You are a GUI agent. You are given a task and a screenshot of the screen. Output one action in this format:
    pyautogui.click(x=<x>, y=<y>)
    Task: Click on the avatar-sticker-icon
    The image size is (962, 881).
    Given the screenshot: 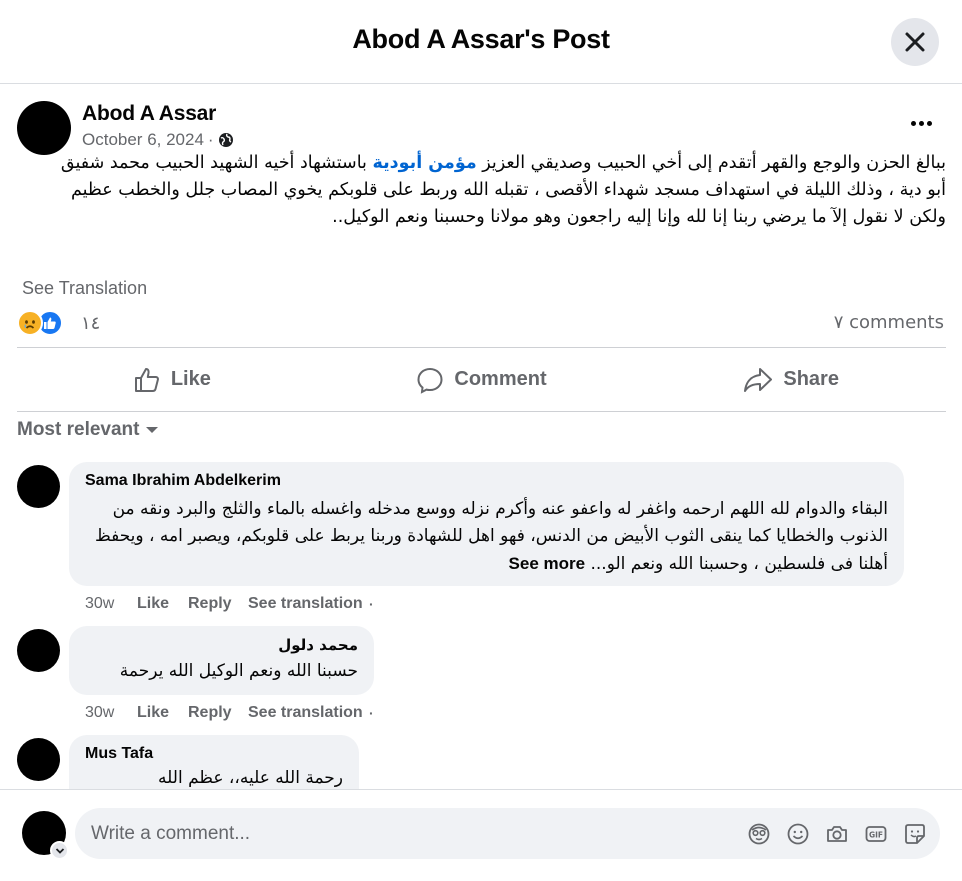 What is the action you would take?
    pyautogui.click(x=759, y=834)
    